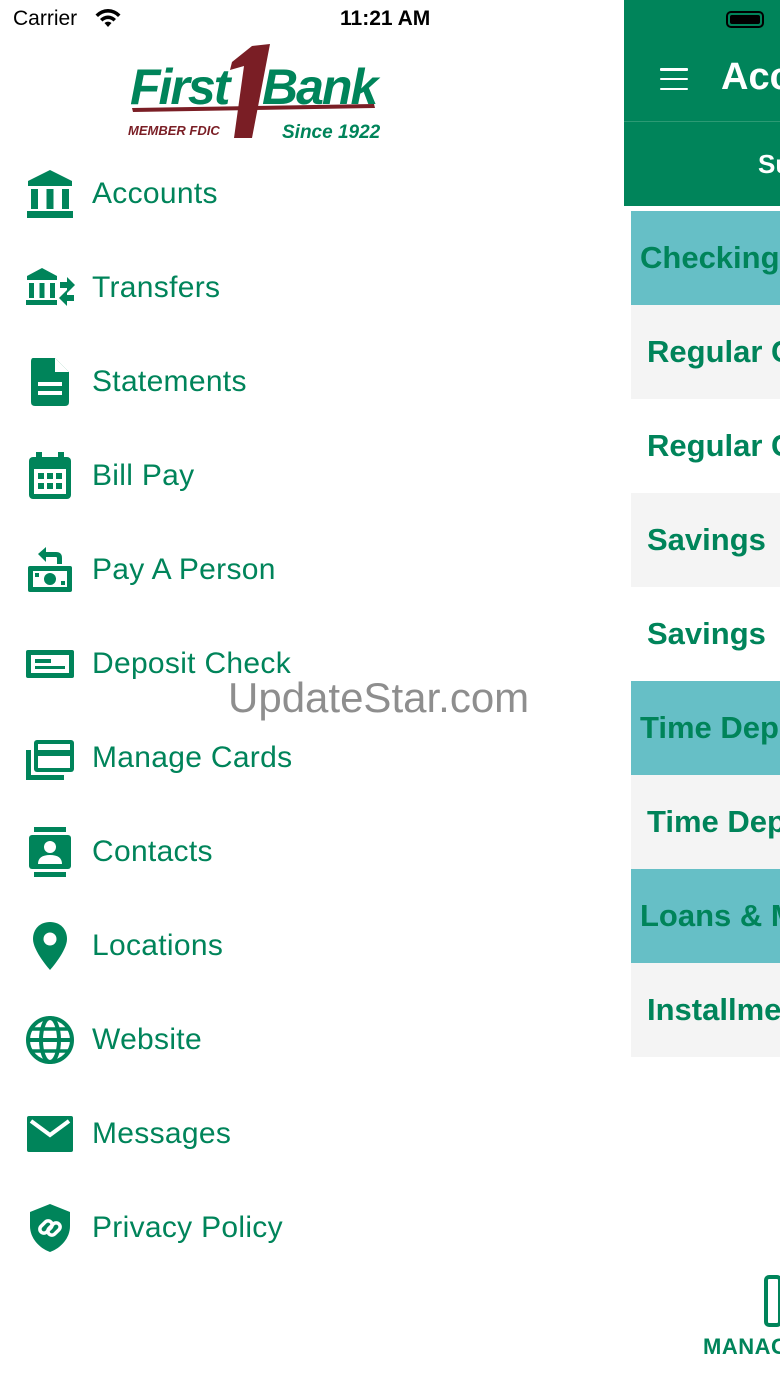 The width and height of the screenshot is (780, 1387). What do you see at coordinates (300, 852) in the screenshot?
I see `menu-item-contacts: Contacts` at bounding box center [300, 852].